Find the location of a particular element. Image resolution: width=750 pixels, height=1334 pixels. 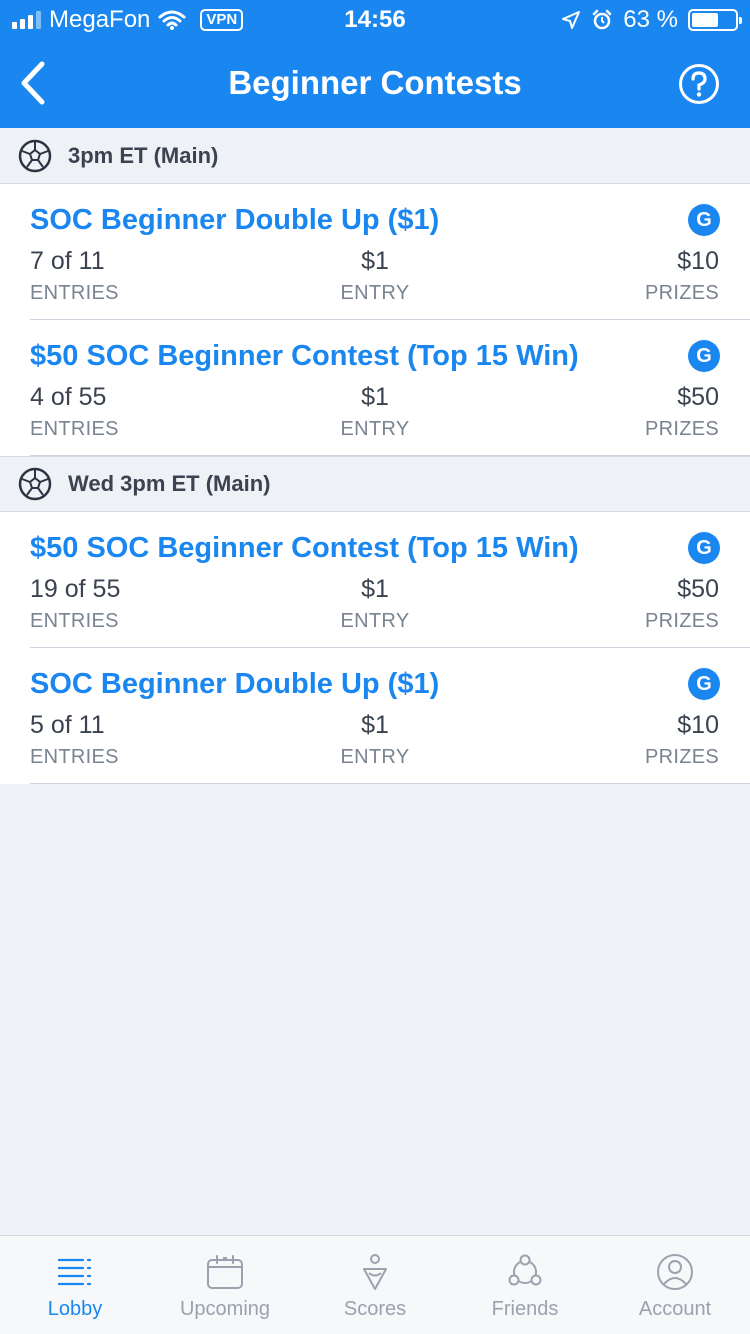

tab-label: Friends is located at coordinates (525, 1309).